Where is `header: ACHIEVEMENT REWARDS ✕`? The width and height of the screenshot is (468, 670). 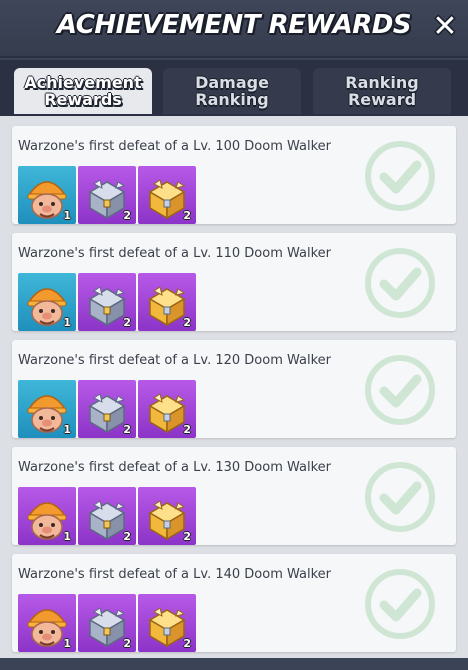 header: ACHIEVEMENT REWARDS ✕ is located at coordinates (234, 29).